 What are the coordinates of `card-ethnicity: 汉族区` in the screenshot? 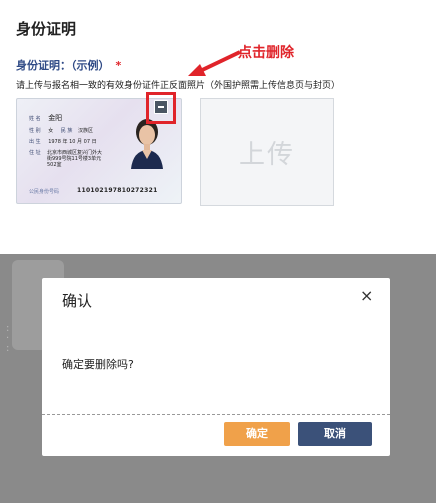 It's located at (85, 131).